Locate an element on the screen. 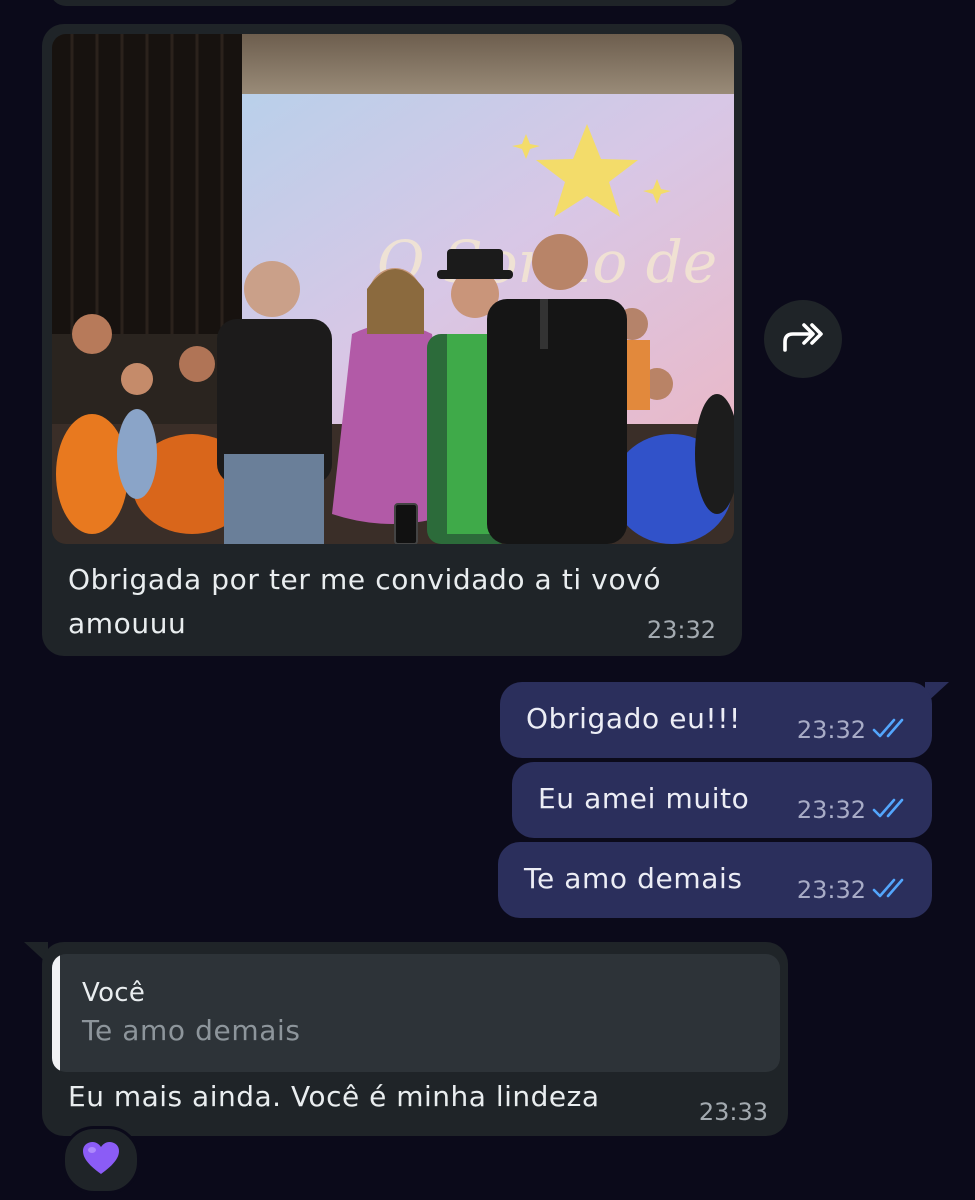  message-text: Te amo demais is located at coordinates (633, 878).